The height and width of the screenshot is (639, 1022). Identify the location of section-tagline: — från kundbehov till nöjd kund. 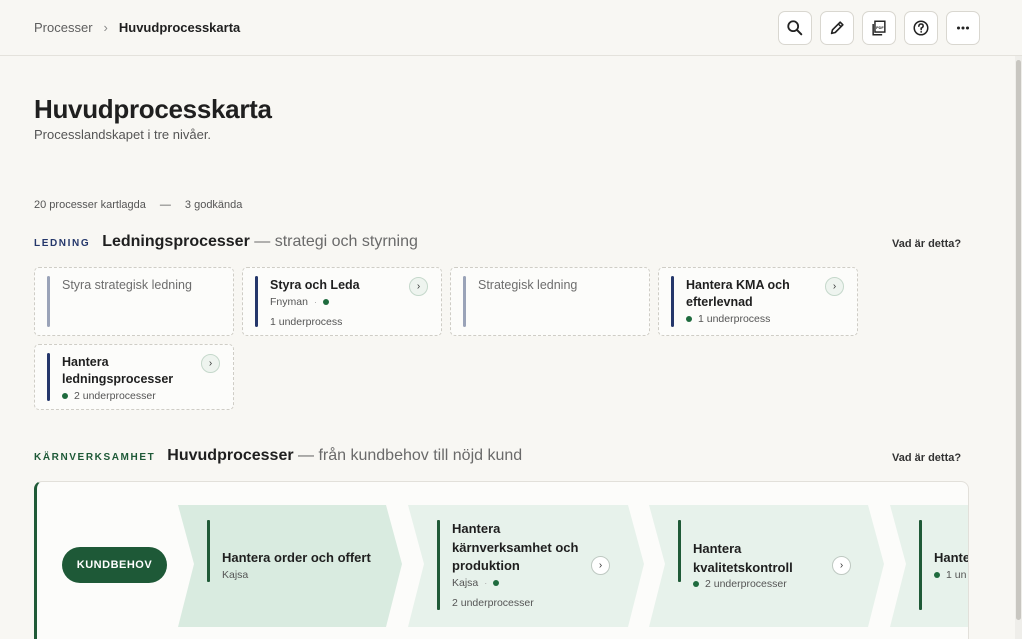
(410, 455).